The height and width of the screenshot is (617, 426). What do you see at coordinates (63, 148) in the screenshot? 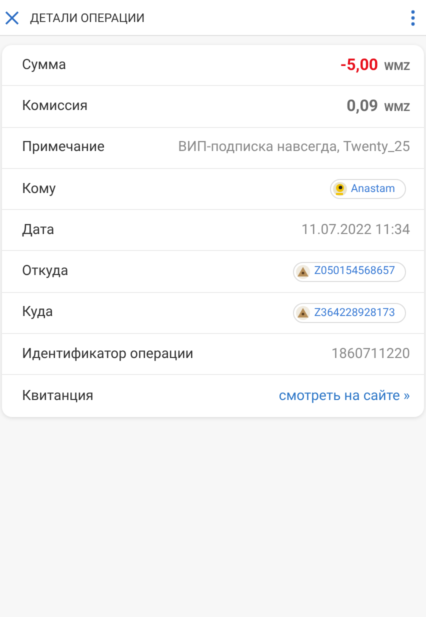
I see `field-label: Примечание` at bounding box center [63, 148].